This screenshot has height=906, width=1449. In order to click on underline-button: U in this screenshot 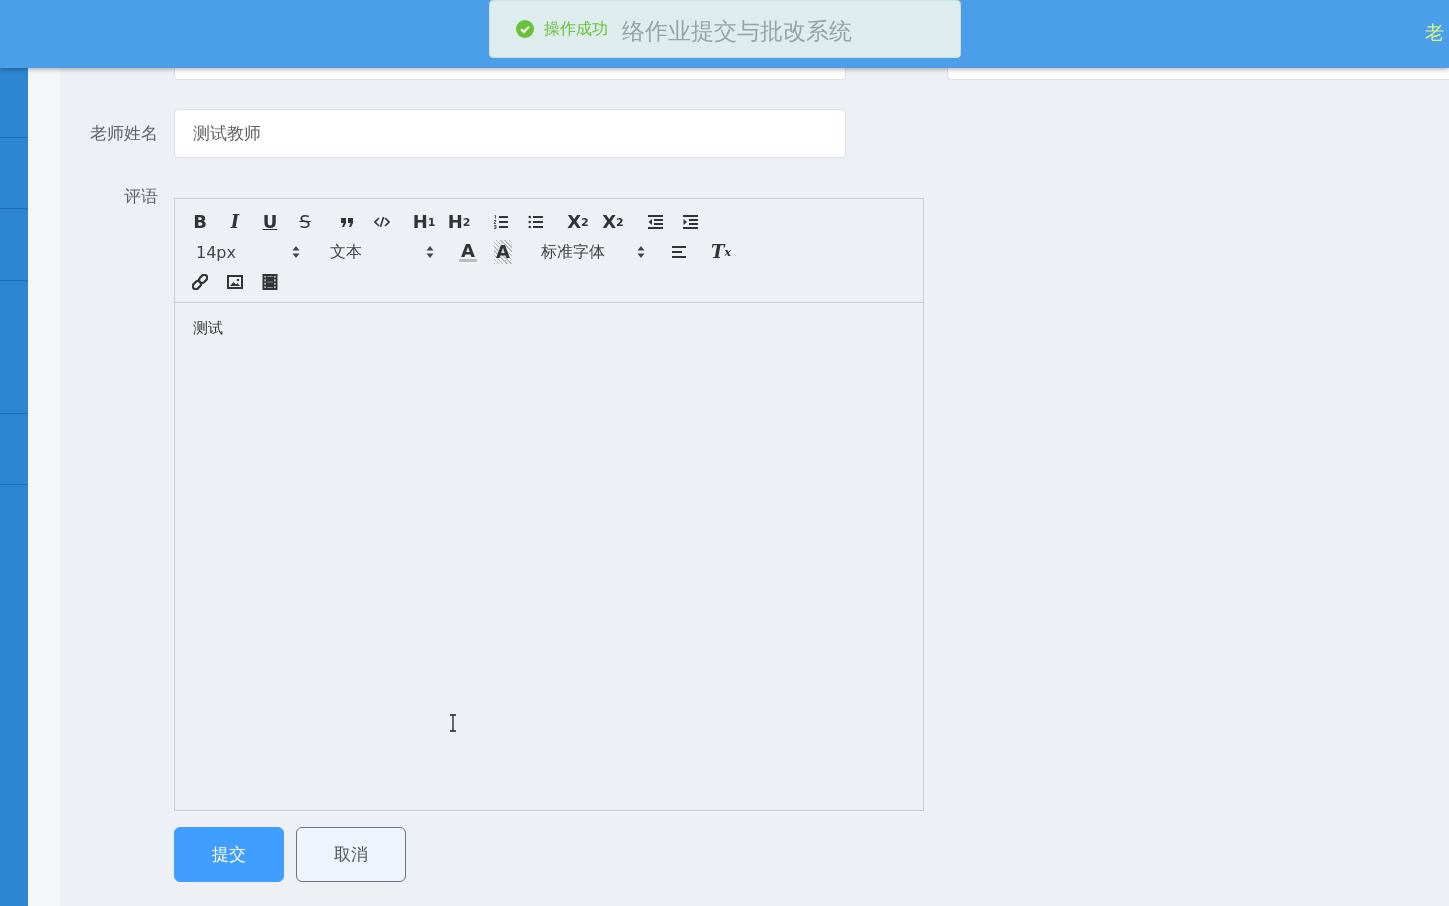, I will do `click(270, 222)`.